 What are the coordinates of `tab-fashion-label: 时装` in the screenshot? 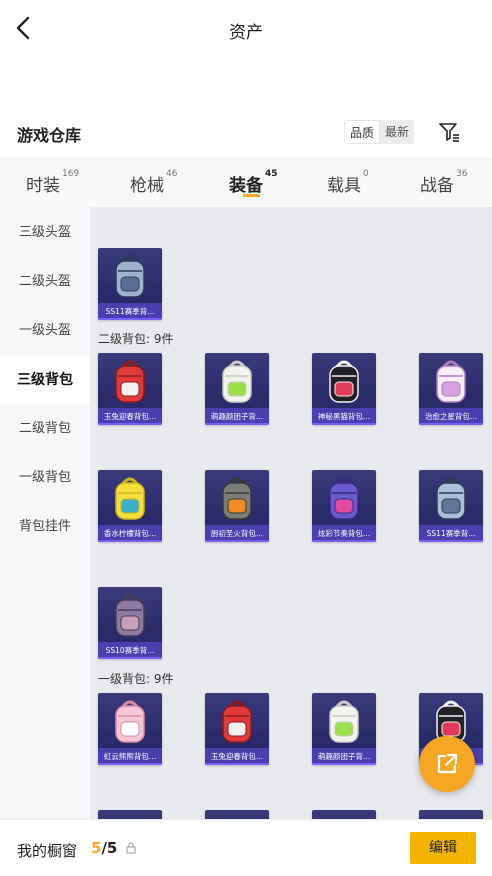 It's located at (43, 186).